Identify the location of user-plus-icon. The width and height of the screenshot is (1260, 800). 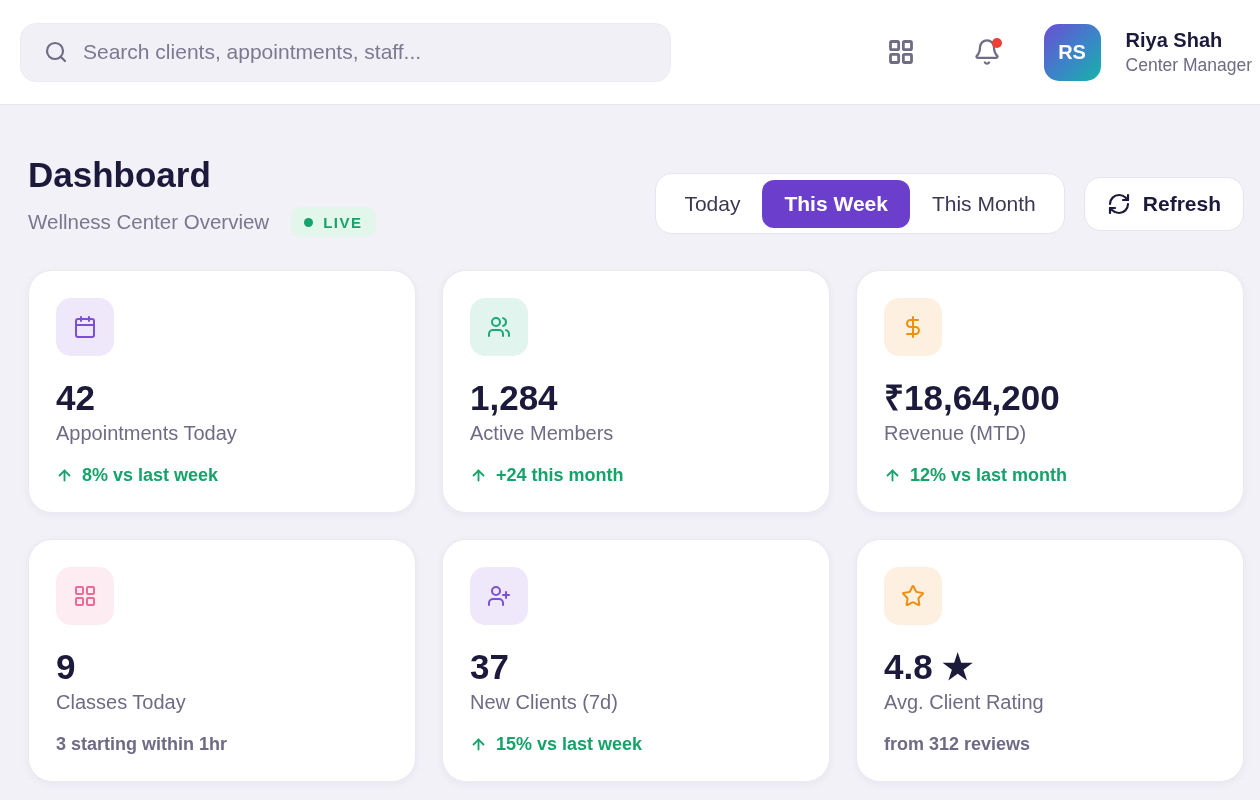
(499, 596).